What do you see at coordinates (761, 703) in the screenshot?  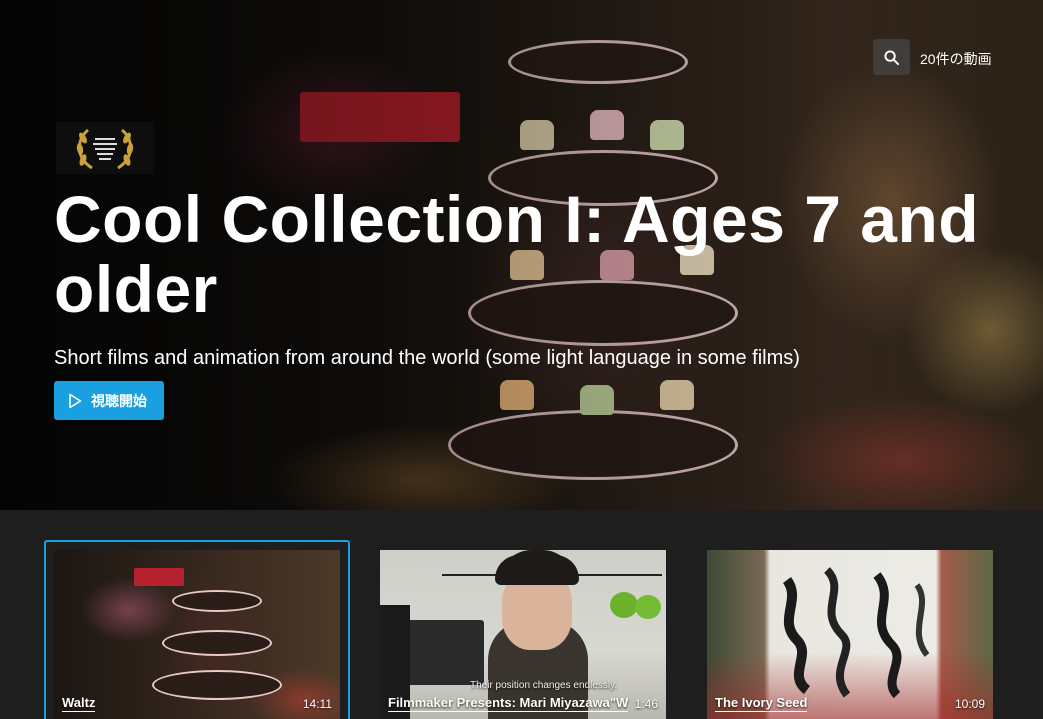 I see `video-title: The Ivory Seed` at bounding box center [761, 703].